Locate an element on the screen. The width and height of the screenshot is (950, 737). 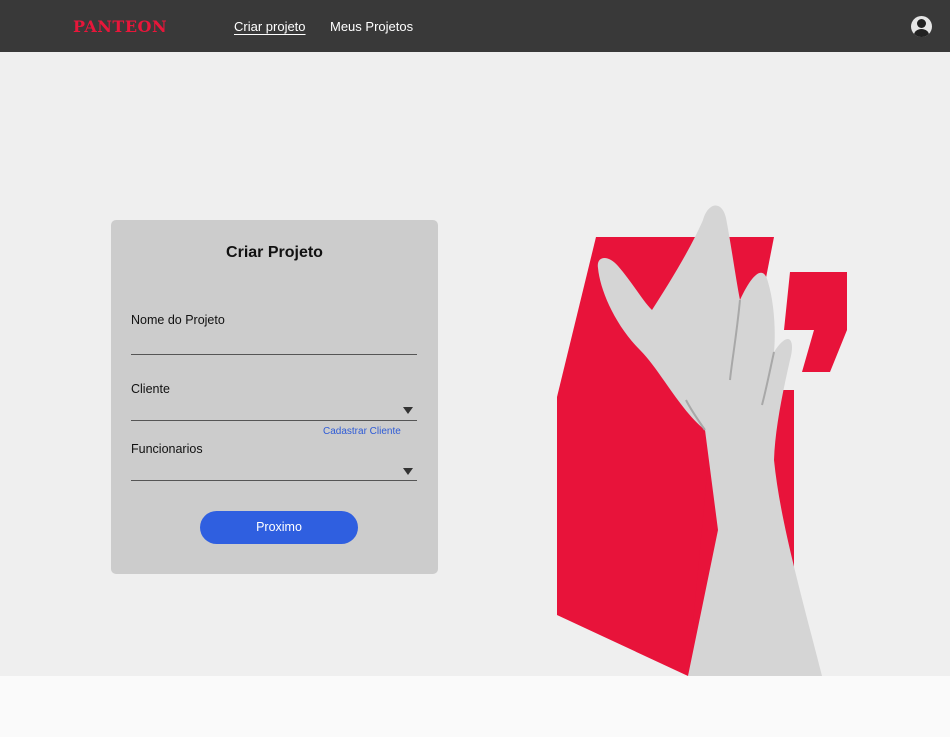
brand-logo: PANTEON is located at coordinates (120, 26).